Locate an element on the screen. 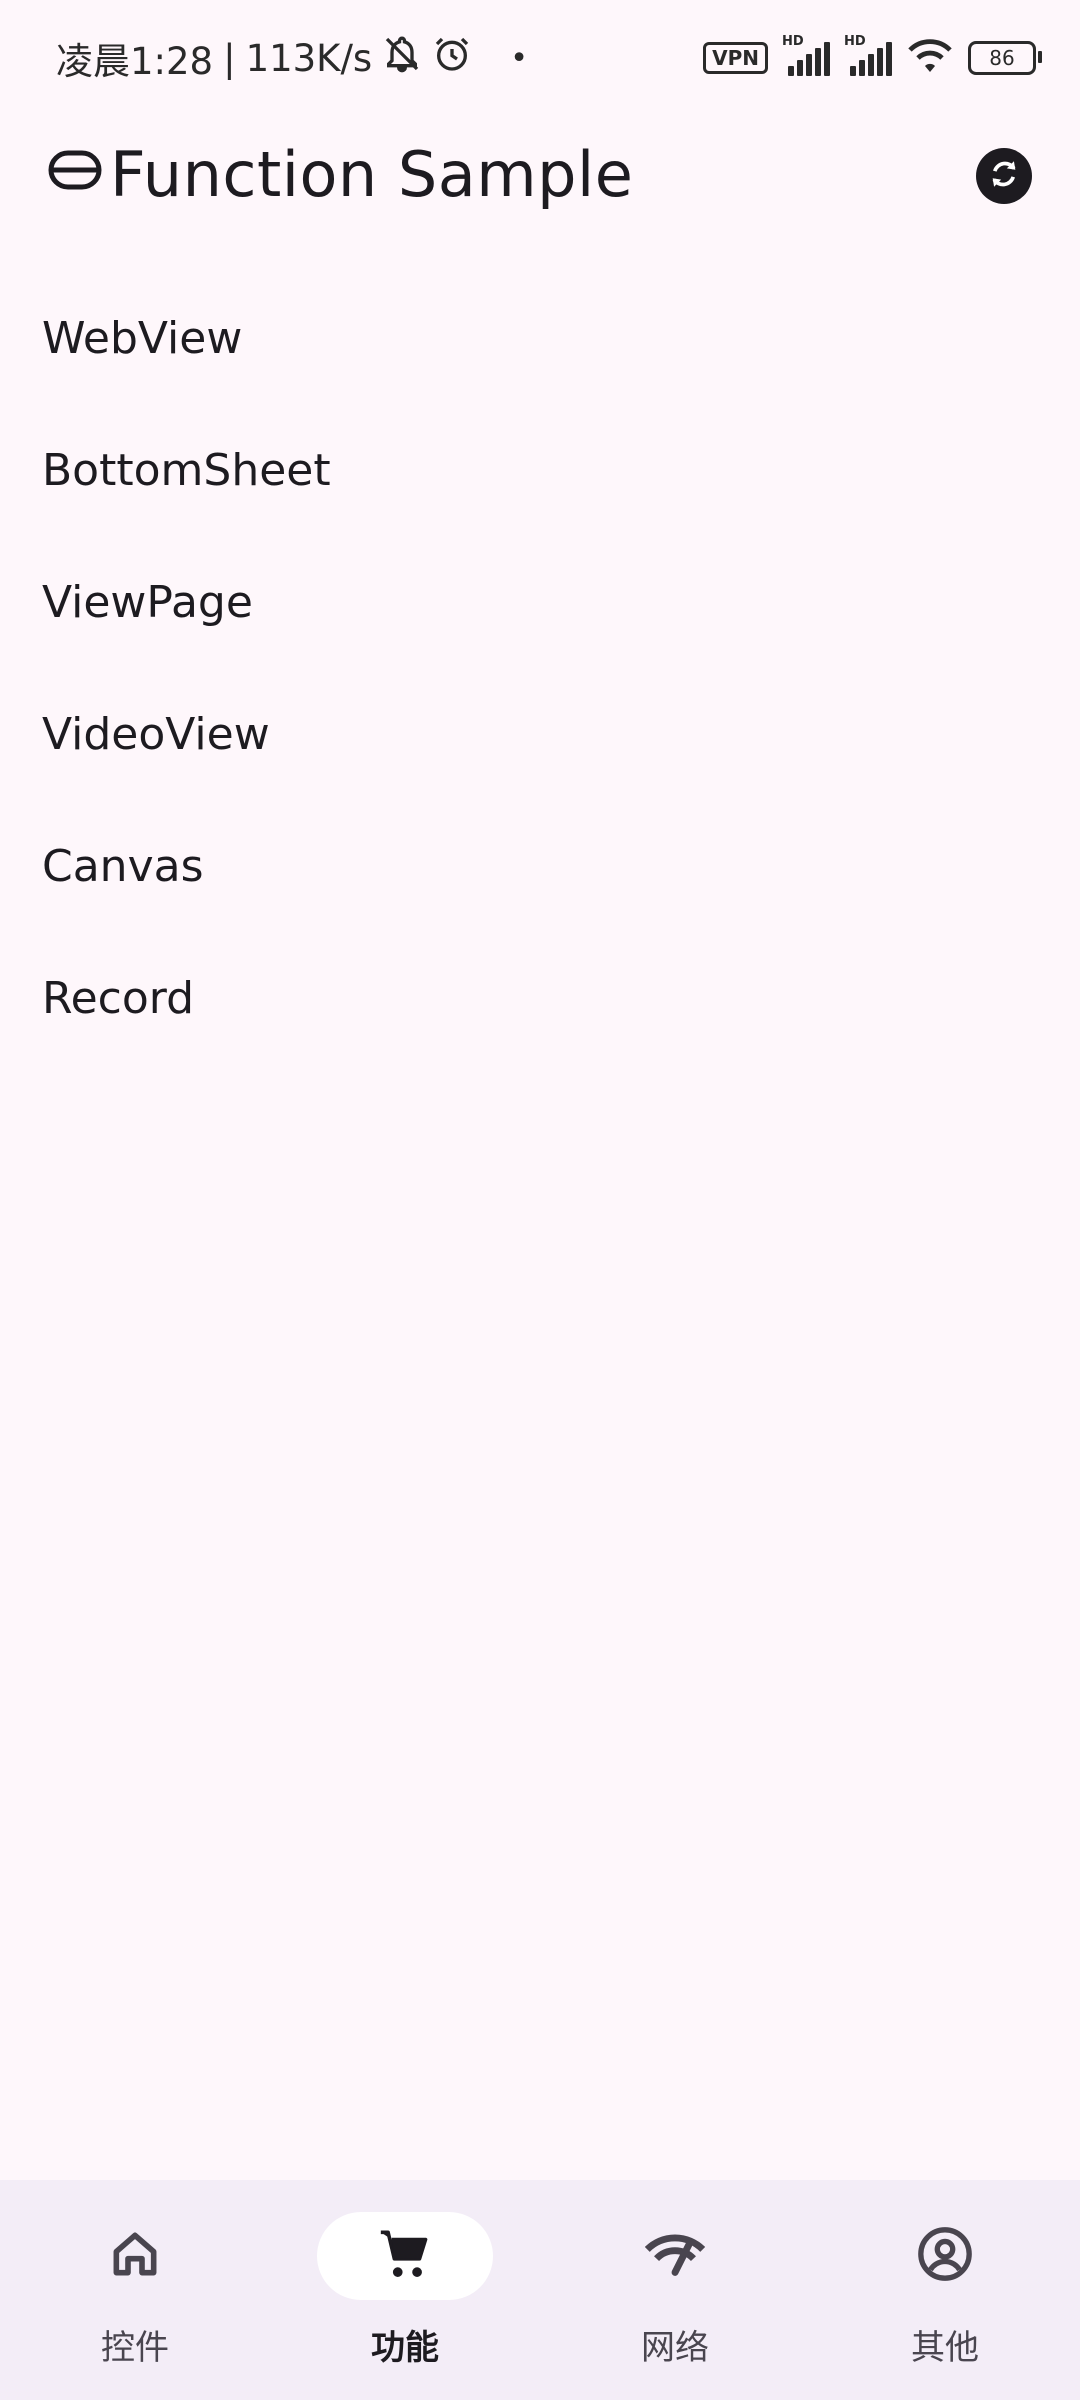 This screenshot has height=2400, width=1080. nav-item-others: 其他 is located at coordinates (945, 2290).